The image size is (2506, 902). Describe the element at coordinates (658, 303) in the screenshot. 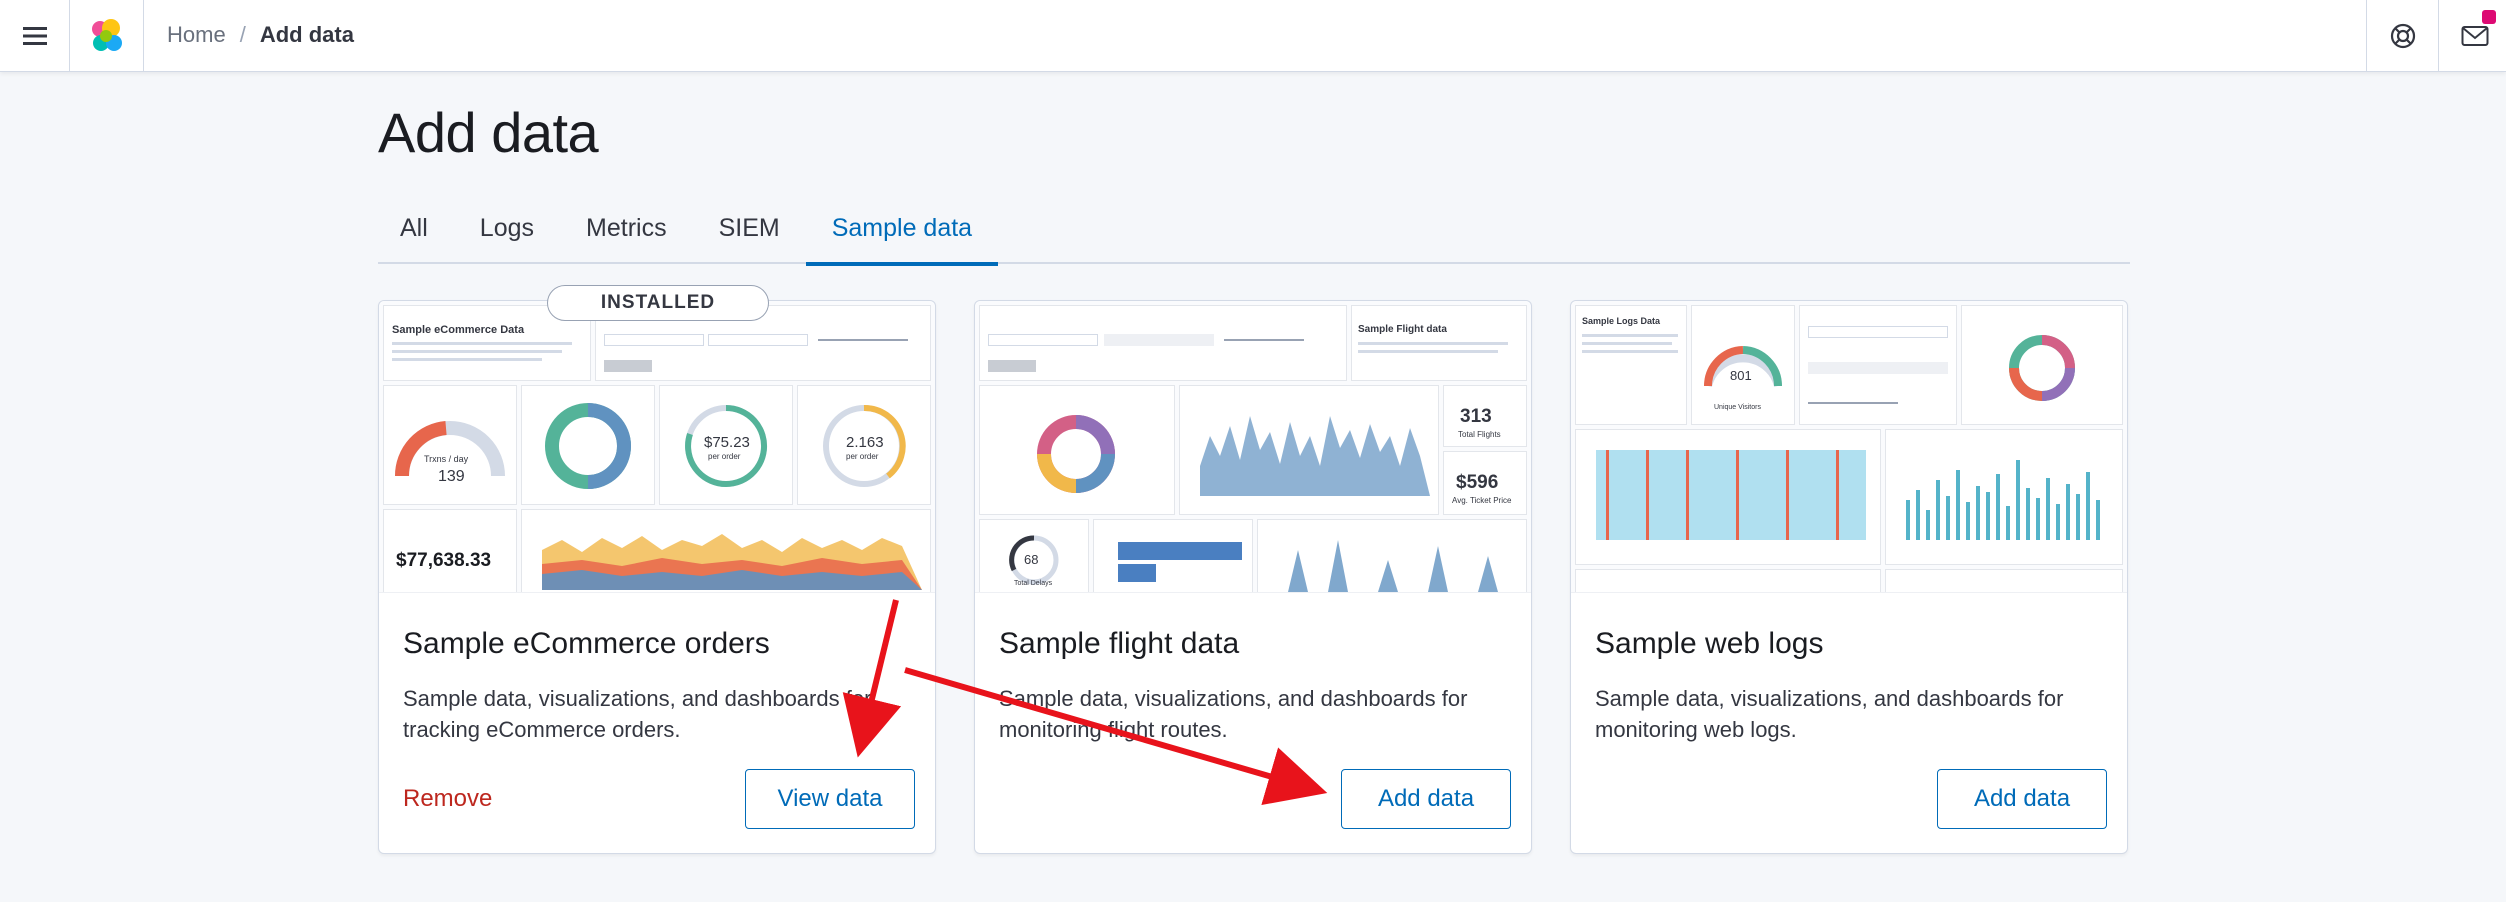

I see `installed-badge: INSTALLED` at that location.